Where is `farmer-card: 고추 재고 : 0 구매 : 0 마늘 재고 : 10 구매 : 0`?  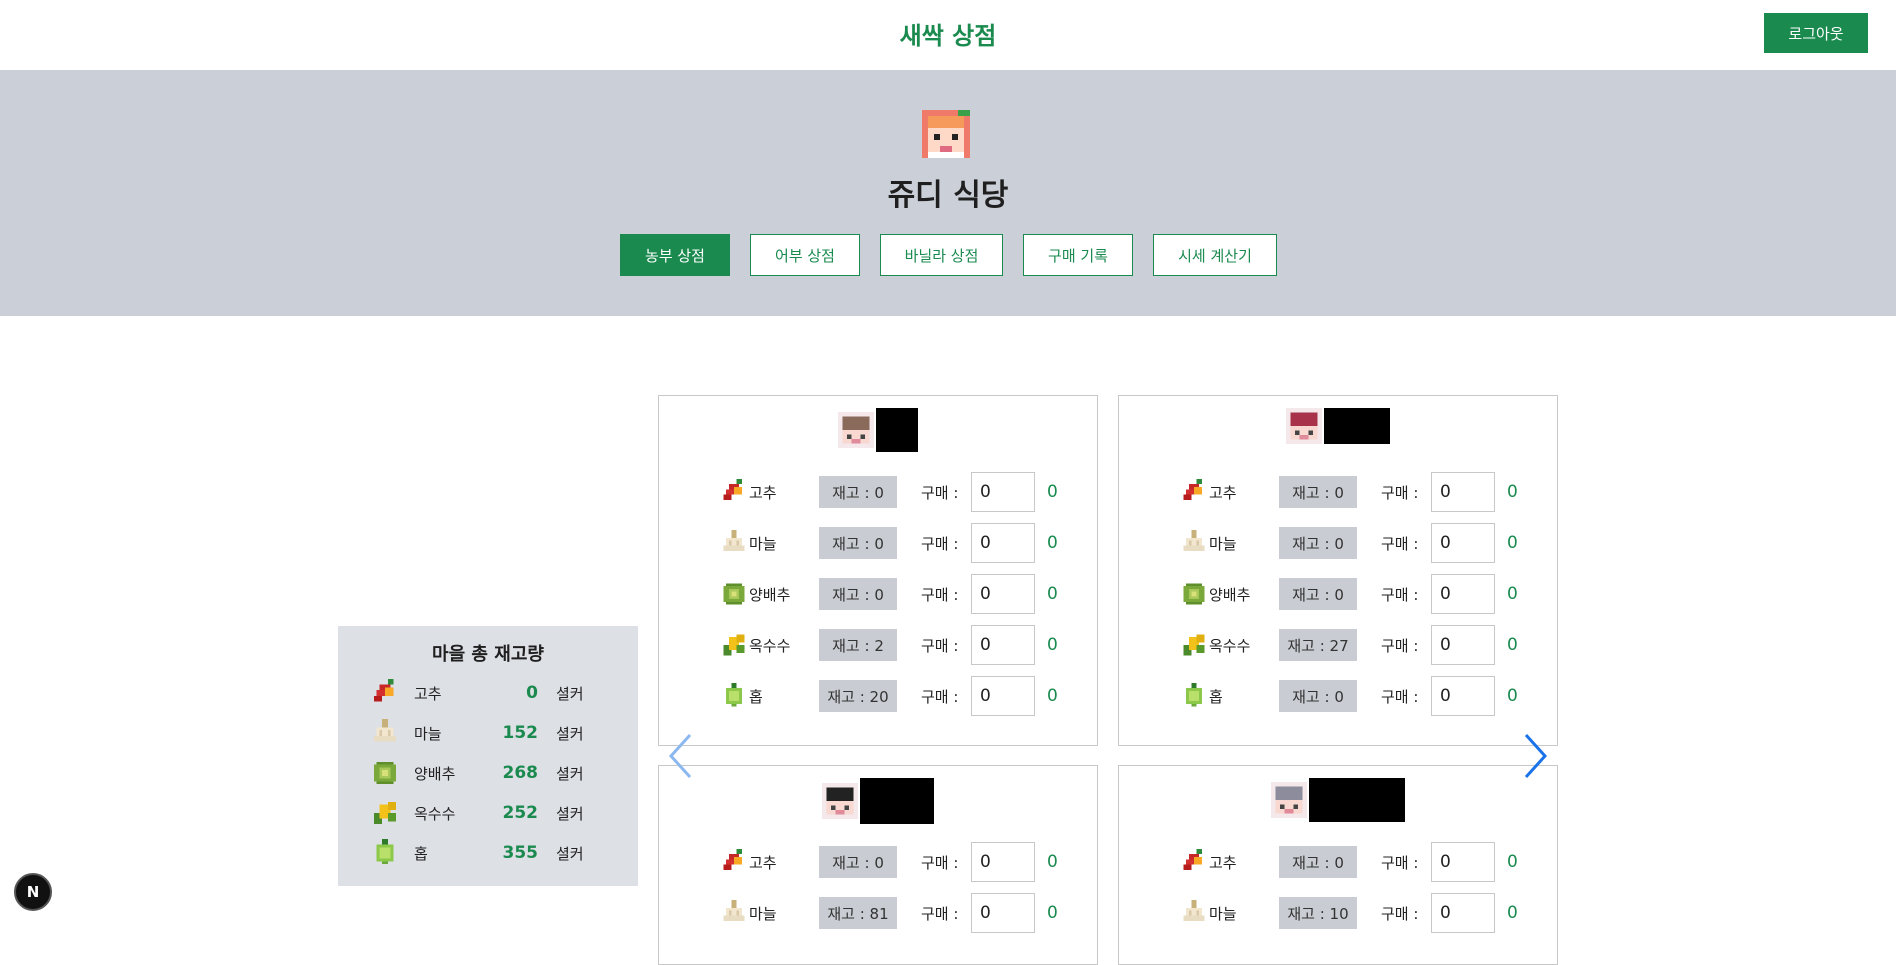 farmer-card: 고추 재고 : 0 구매 : 0 마늘 재고 : 10 구매 : 0 is located at coordinates (1338, 865).